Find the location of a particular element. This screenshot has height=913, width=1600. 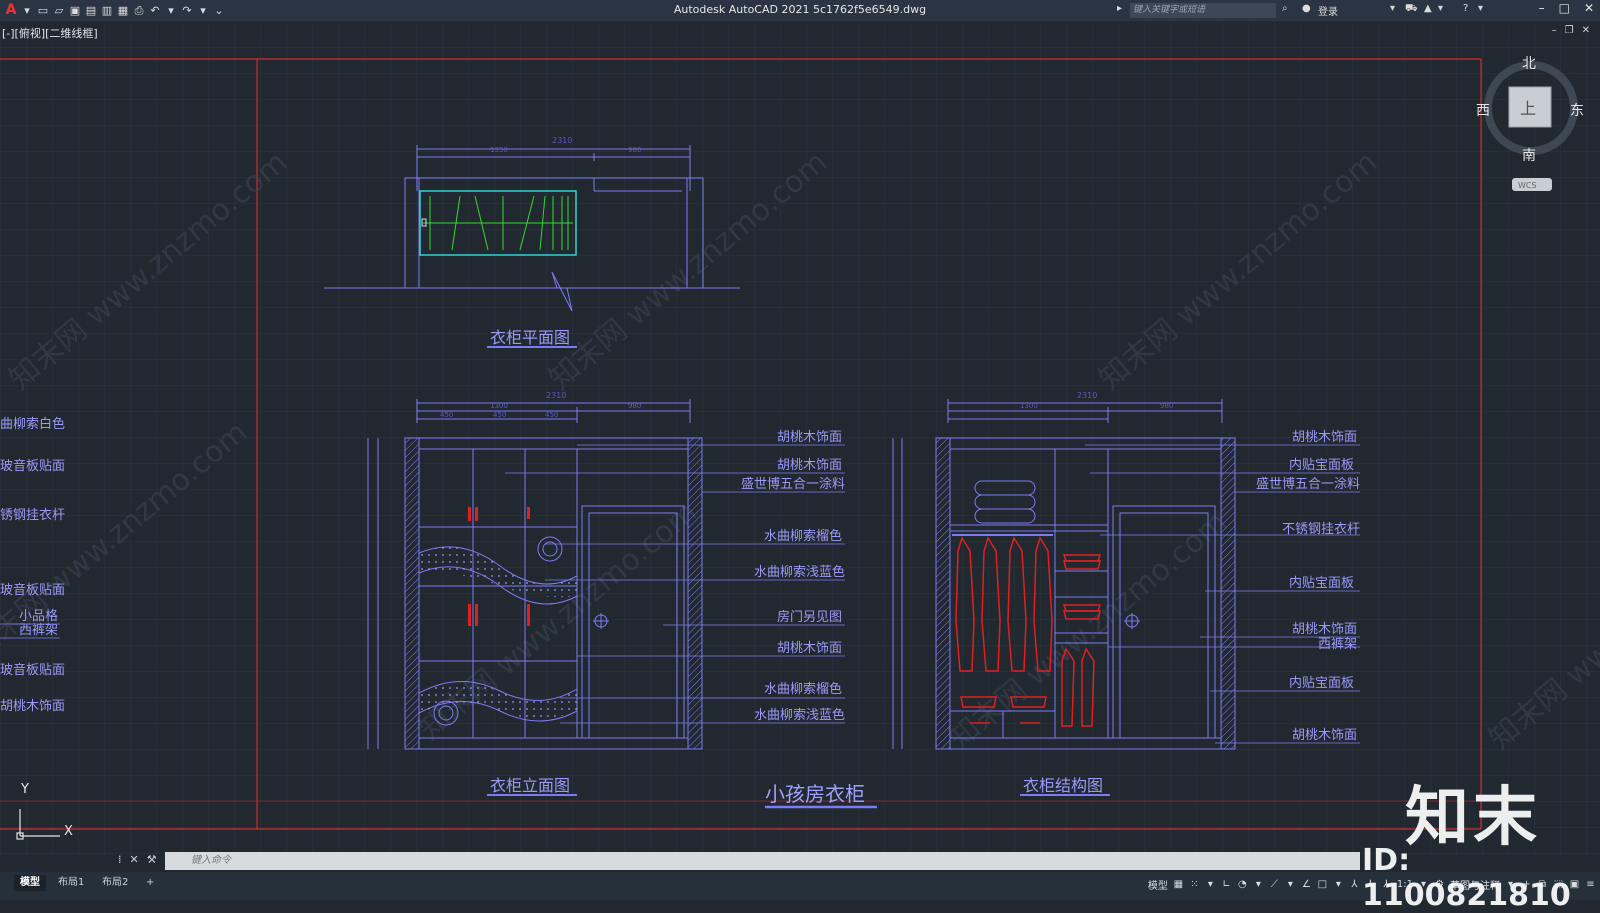

ucs-x-label: X is located at coordinates (68, 831).